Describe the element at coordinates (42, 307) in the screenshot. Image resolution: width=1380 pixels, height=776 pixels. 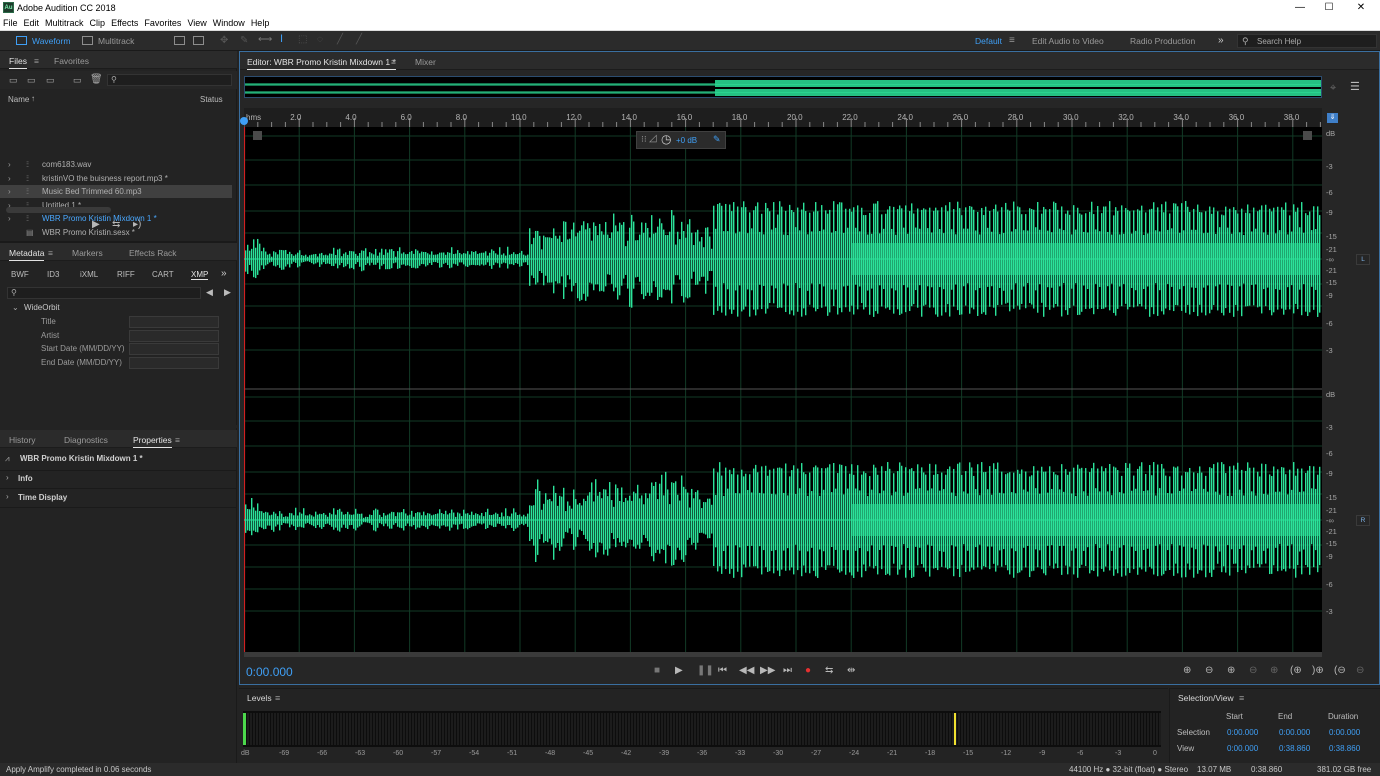
I see `metadata-group-wideorbit: WideOrbit` at that location.